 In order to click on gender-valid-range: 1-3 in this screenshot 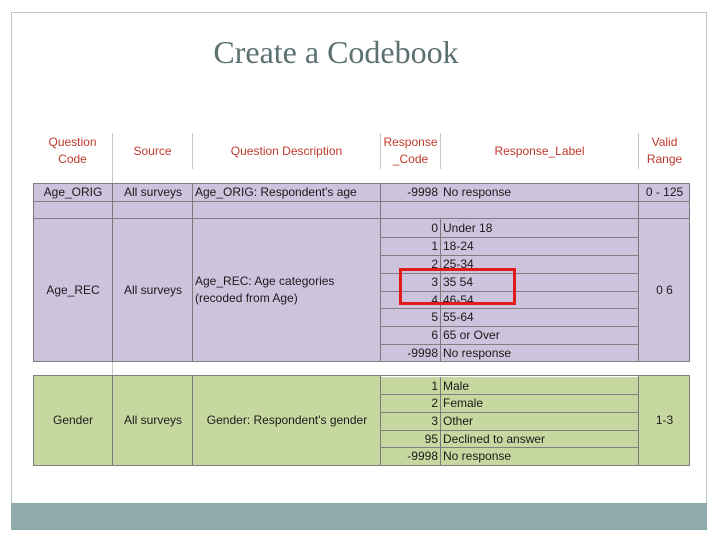, I will do `click(664, 420)`.